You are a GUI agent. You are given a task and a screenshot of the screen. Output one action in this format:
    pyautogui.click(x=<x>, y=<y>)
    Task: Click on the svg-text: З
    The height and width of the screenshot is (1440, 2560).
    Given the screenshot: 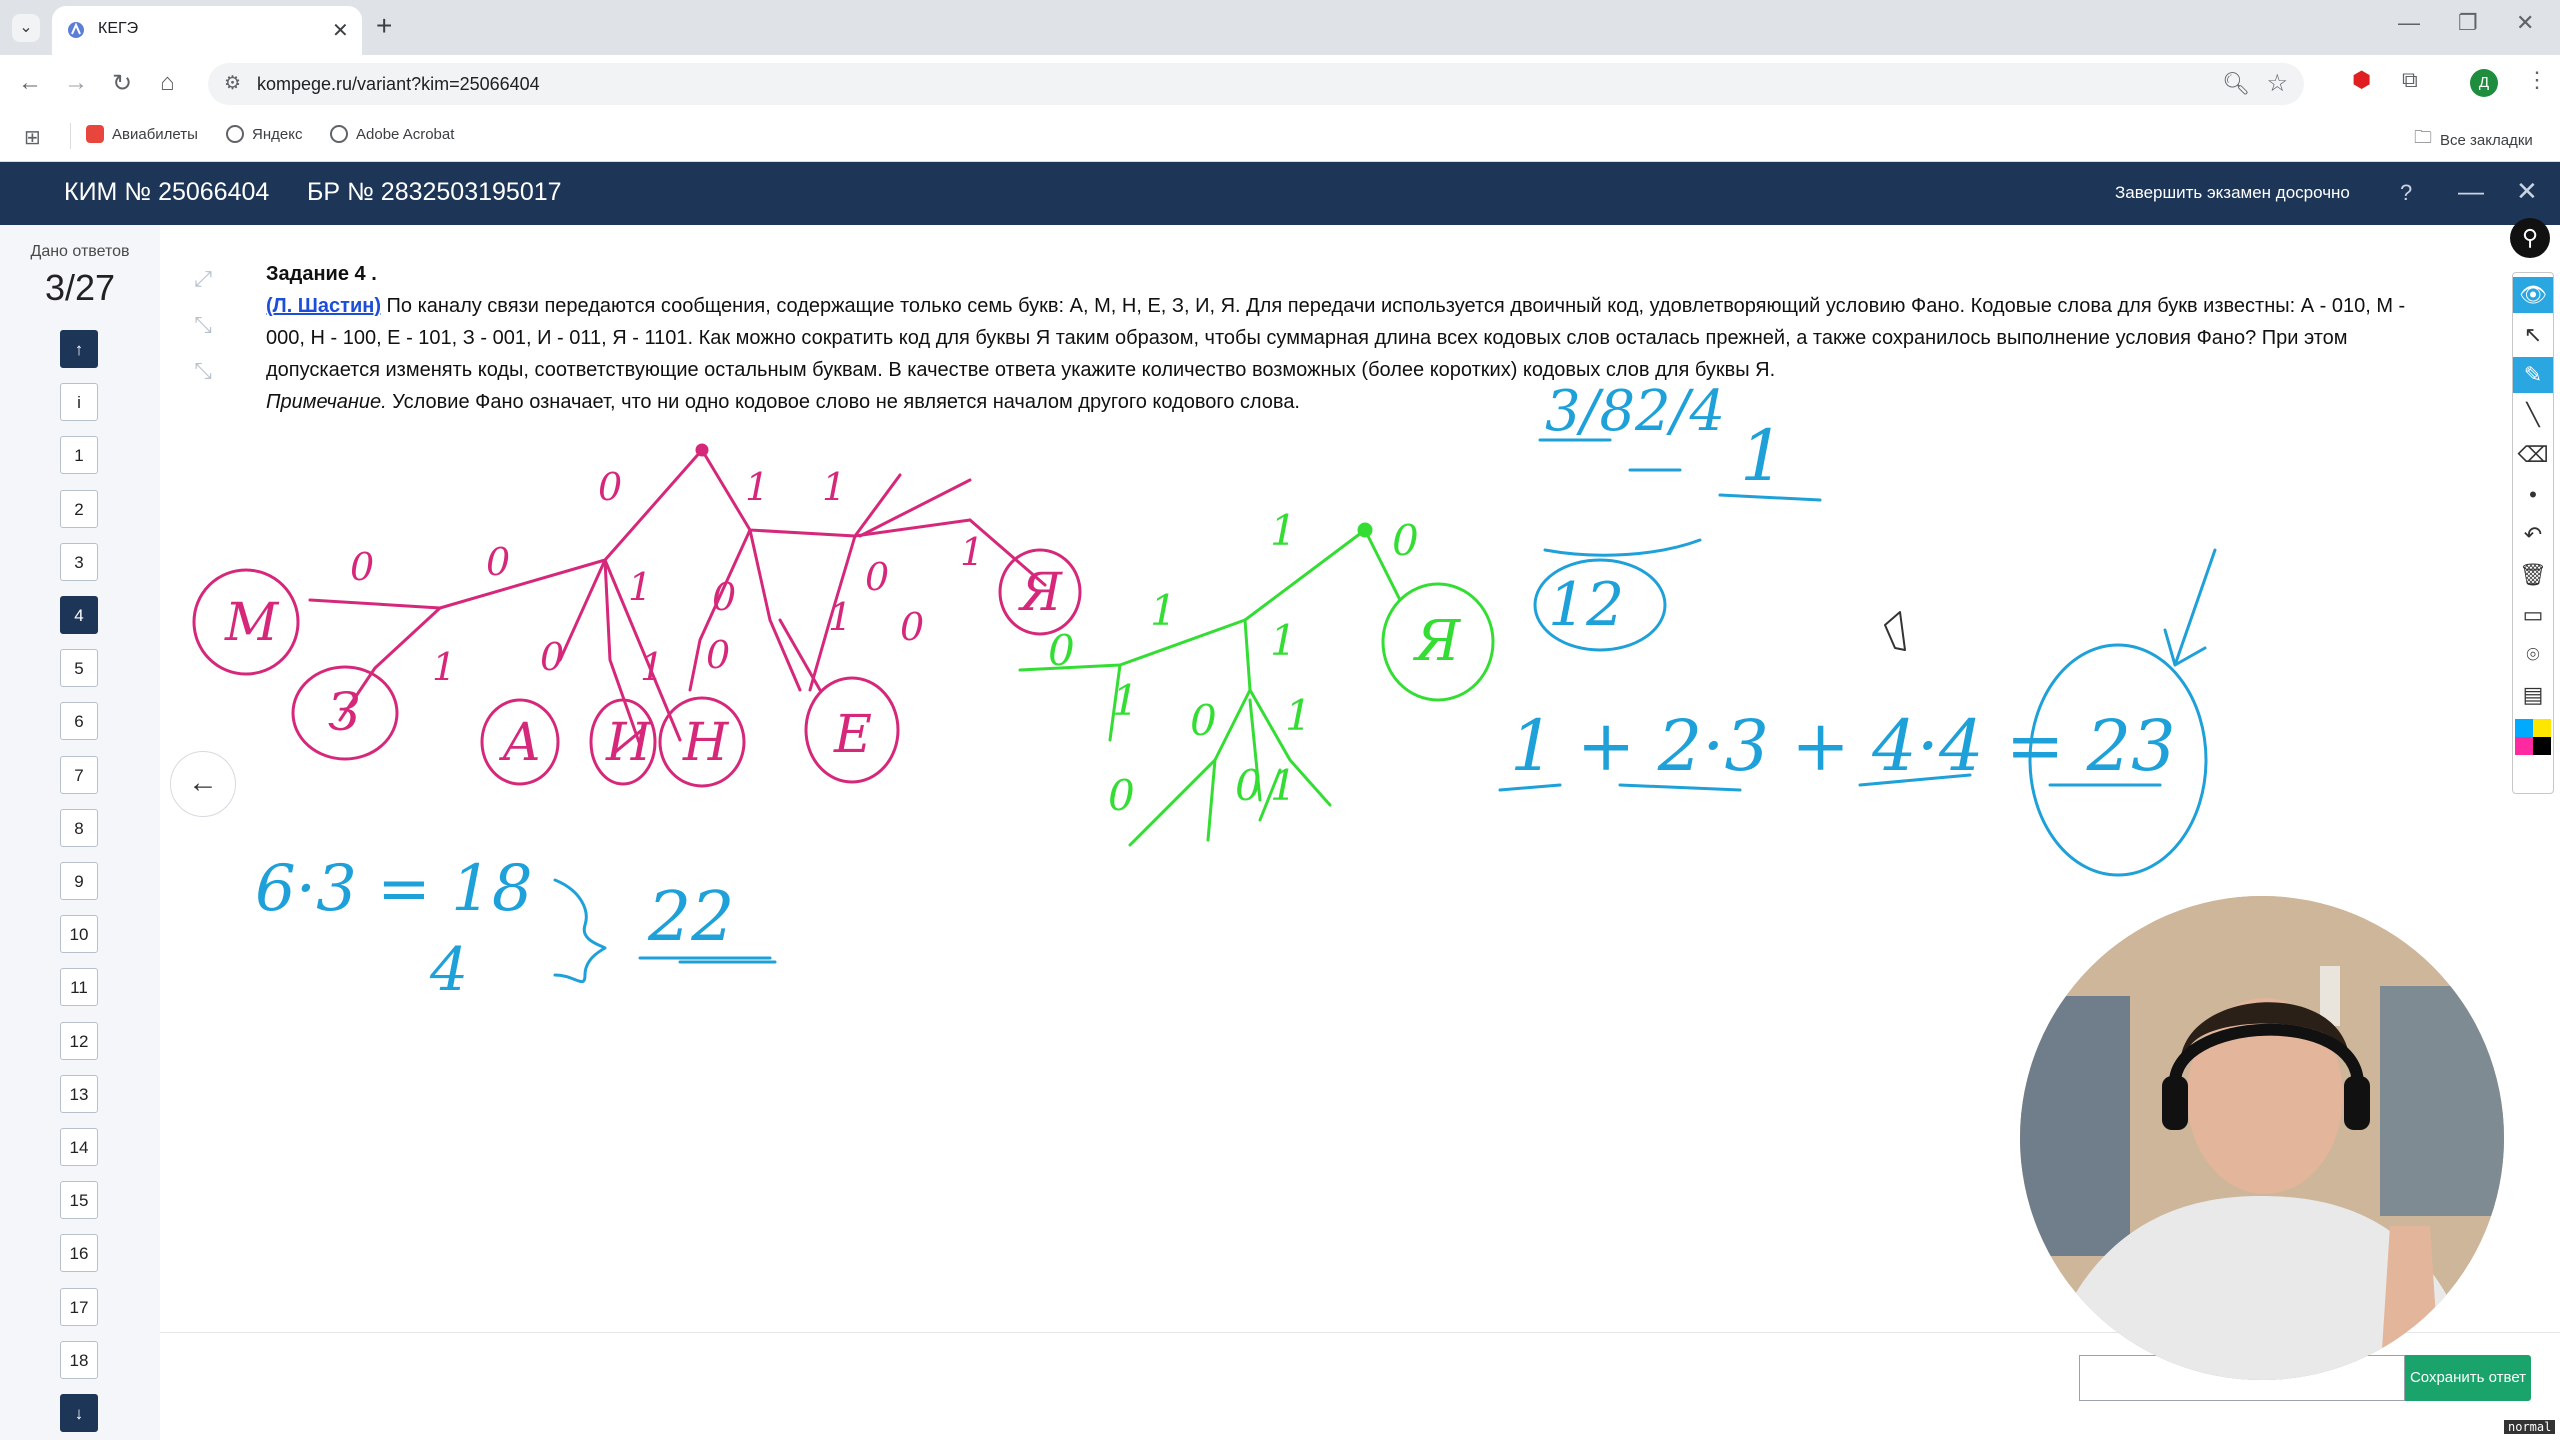 What is the action you would take?
    pyautogui.click(x=344, y=713)
    